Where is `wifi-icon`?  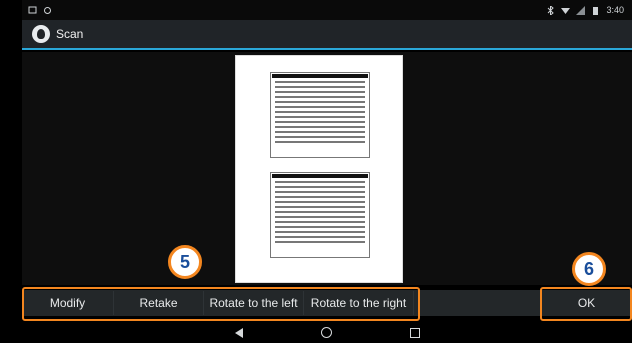 wifi-icon is located at coordinates (566, 10).